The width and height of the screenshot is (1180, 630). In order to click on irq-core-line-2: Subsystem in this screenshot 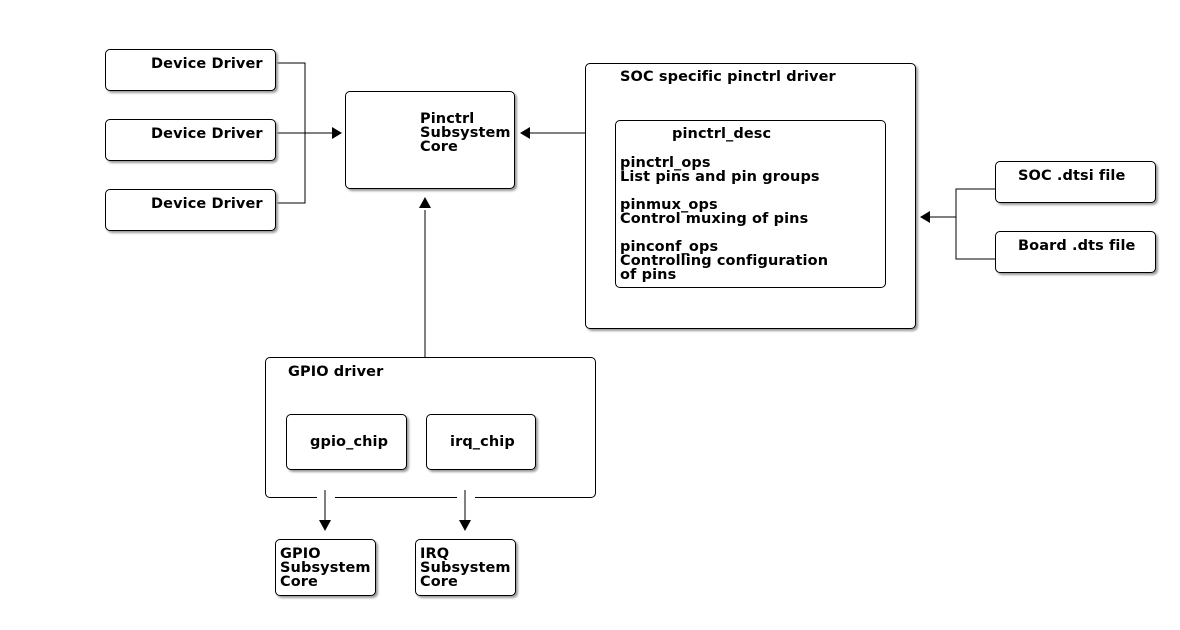, I will do `click(465, 568)`.